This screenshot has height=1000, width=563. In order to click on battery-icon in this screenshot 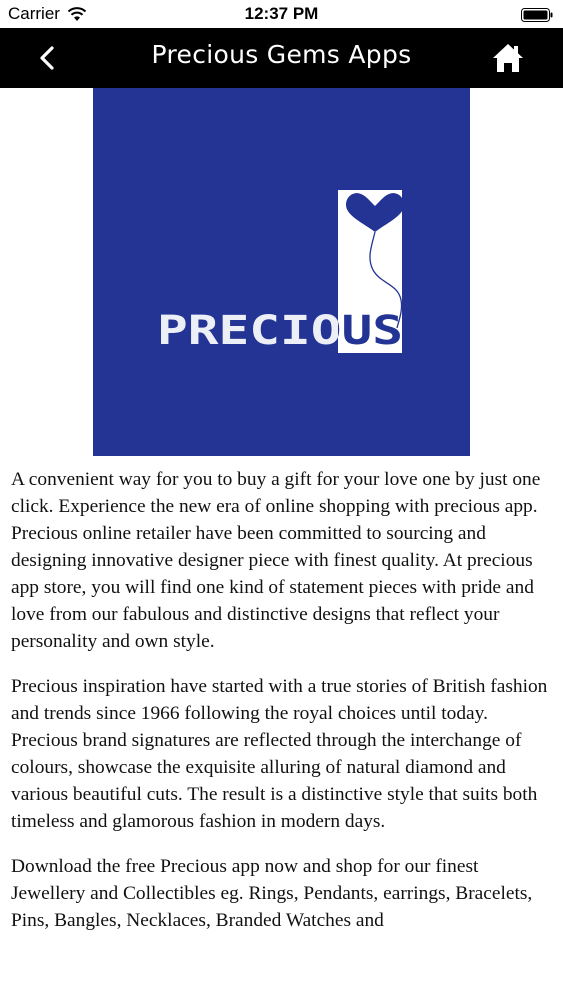, I will do `click(537, 15)`.